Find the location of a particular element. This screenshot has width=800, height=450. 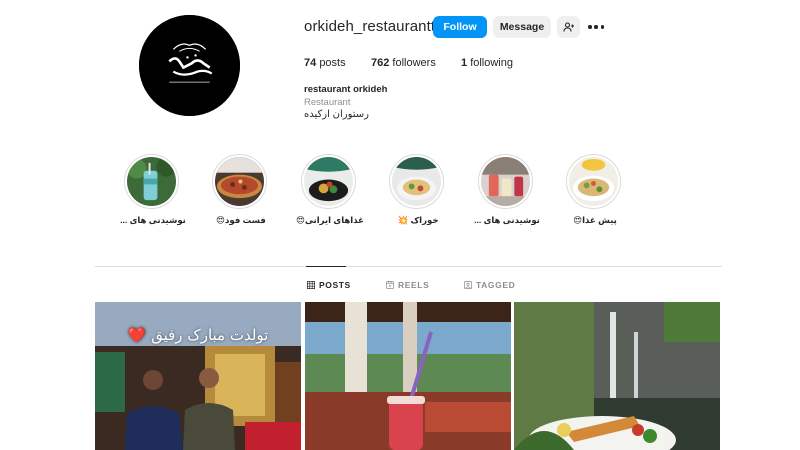

appetizer-image is located at coordinates (593, 181).